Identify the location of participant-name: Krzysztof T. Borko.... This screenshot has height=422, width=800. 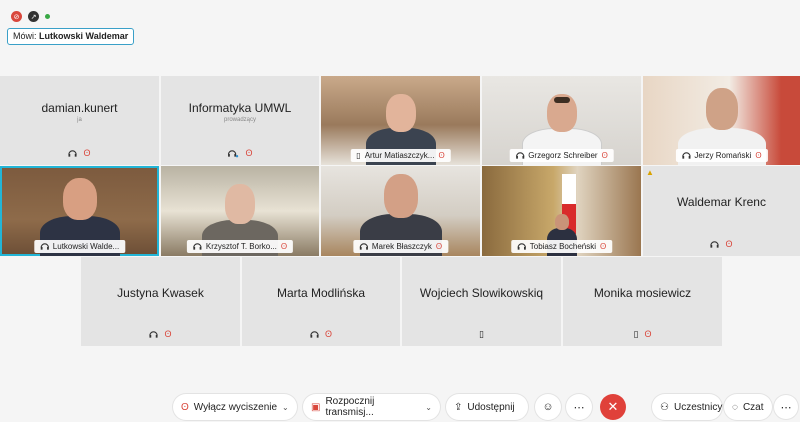
(241, 246).